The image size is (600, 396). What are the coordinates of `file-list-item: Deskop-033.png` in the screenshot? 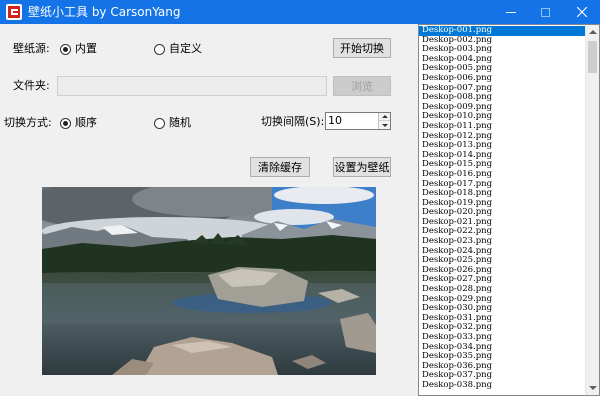 It's located at (502, 338).